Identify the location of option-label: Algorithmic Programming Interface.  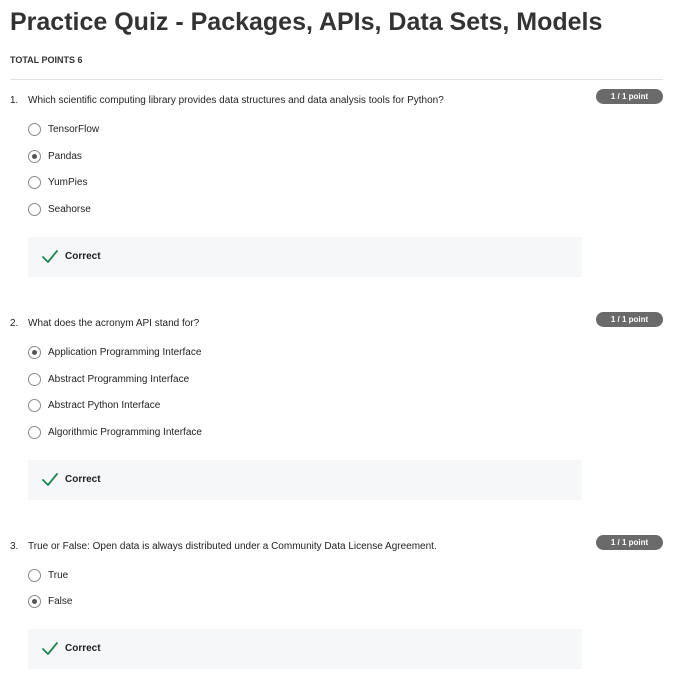
(125, 432).